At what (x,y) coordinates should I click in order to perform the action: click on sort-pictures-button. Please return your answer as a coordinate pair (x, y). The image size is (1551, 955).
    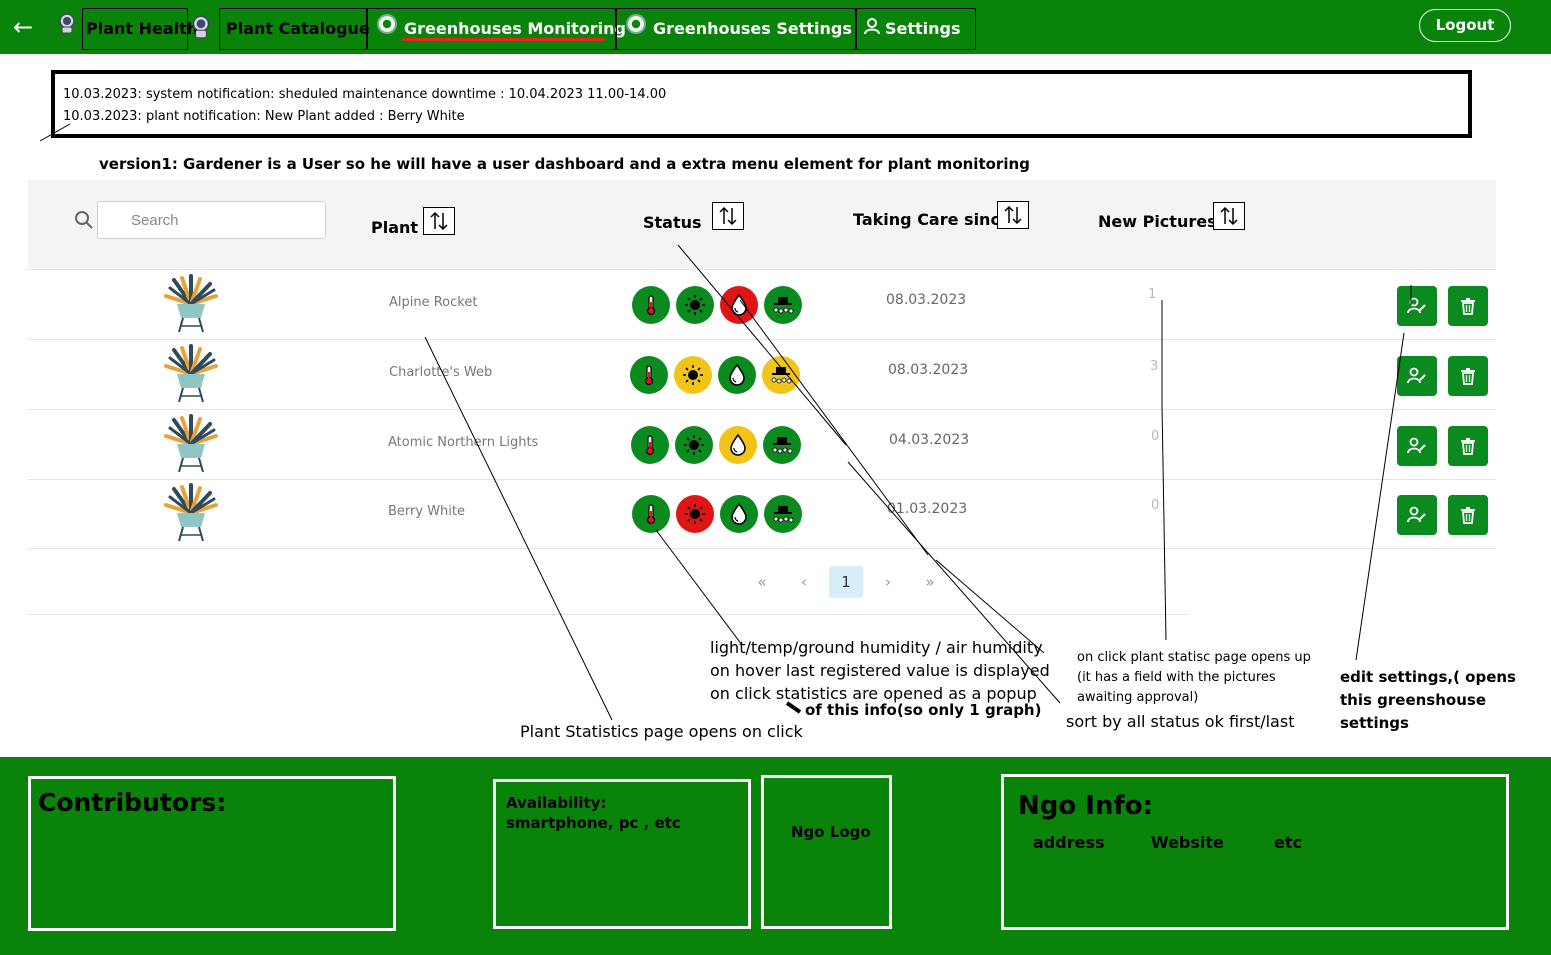
    Looking at the image, I should click on (1229, 216).